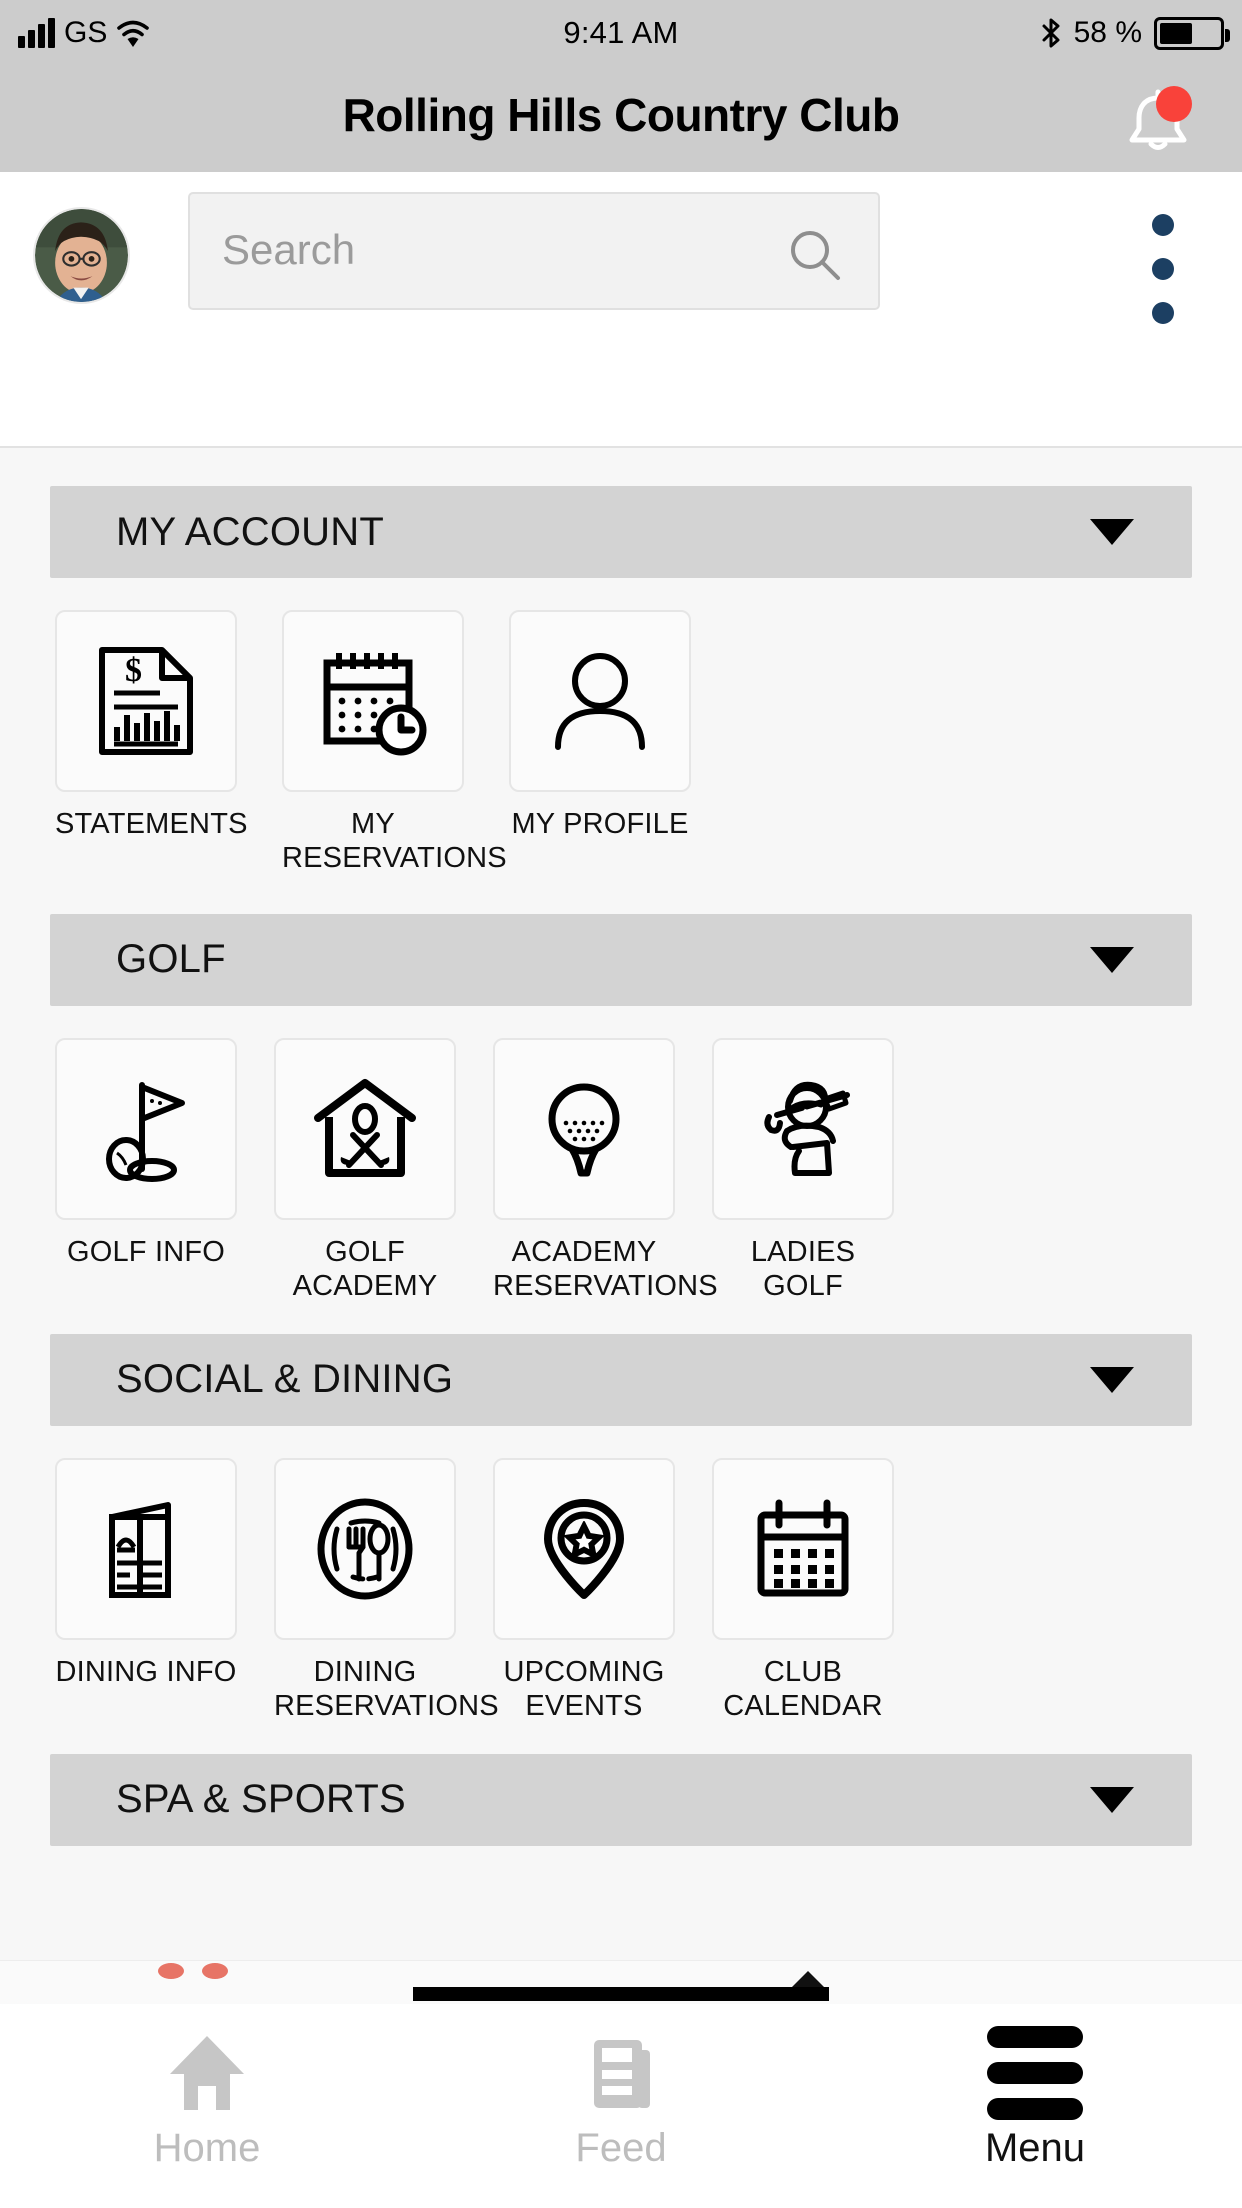  Describe the element at coordinates (1107, 32) in the screenshot. I see `battery-percent-label: 58 %` at that location.